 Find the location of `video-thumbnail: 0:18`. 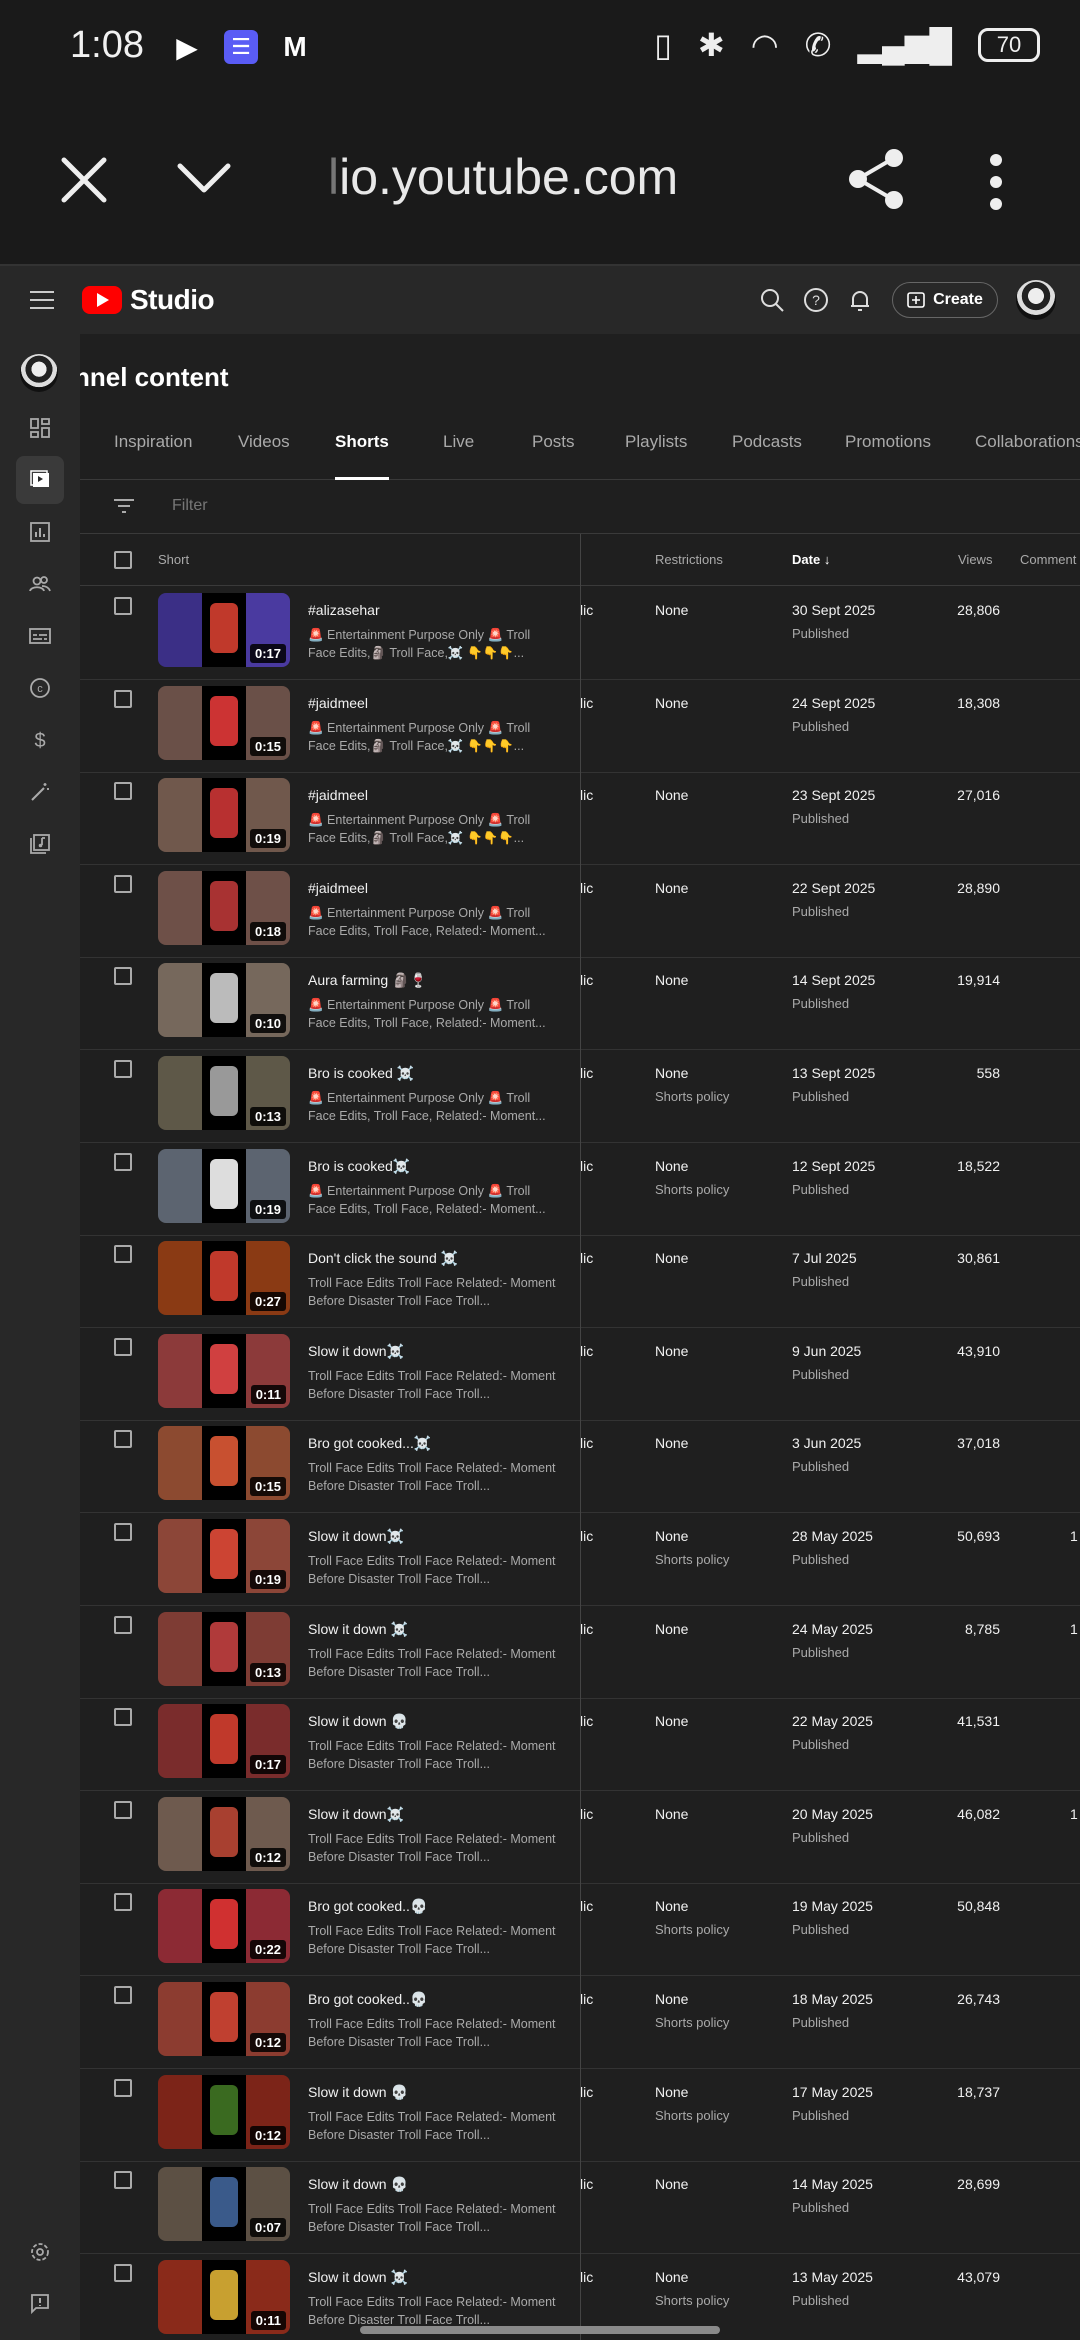

video-thumbnail: 0:18 is located at coordinates (224, 907).